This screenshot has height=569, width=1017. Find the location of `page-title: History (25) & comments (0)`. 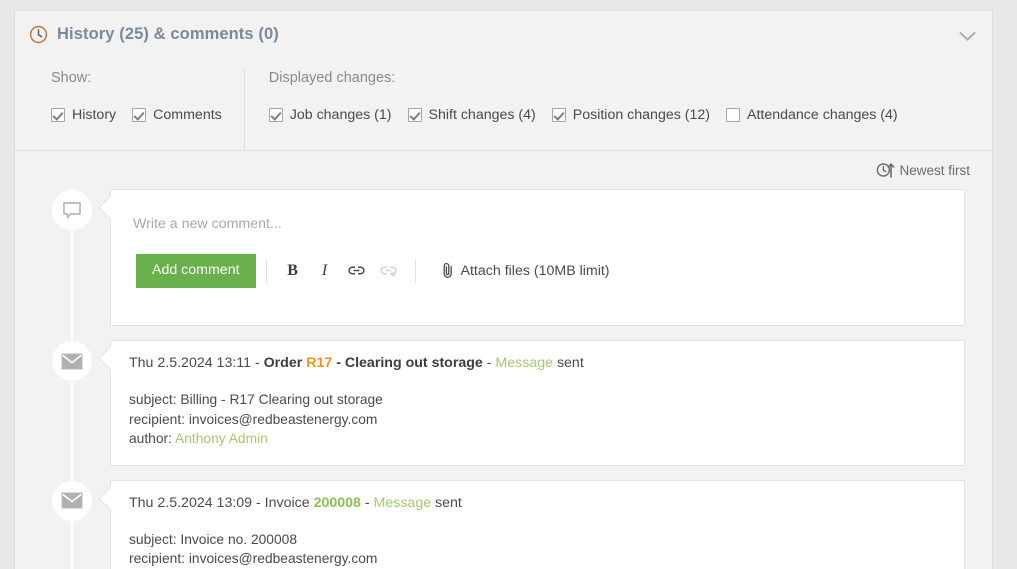

page-title: History (25) & comments (0) is located at coordinates (168, 34).